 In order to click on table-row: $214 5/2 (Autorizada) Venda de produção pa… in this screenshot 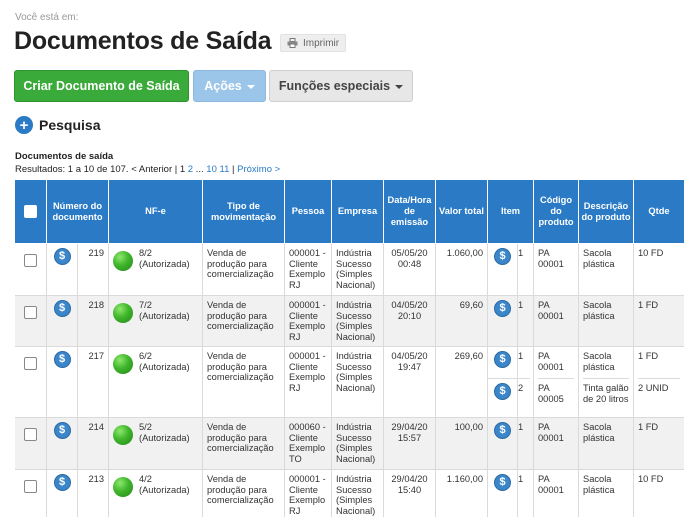, I will do `click(349, 443)`.